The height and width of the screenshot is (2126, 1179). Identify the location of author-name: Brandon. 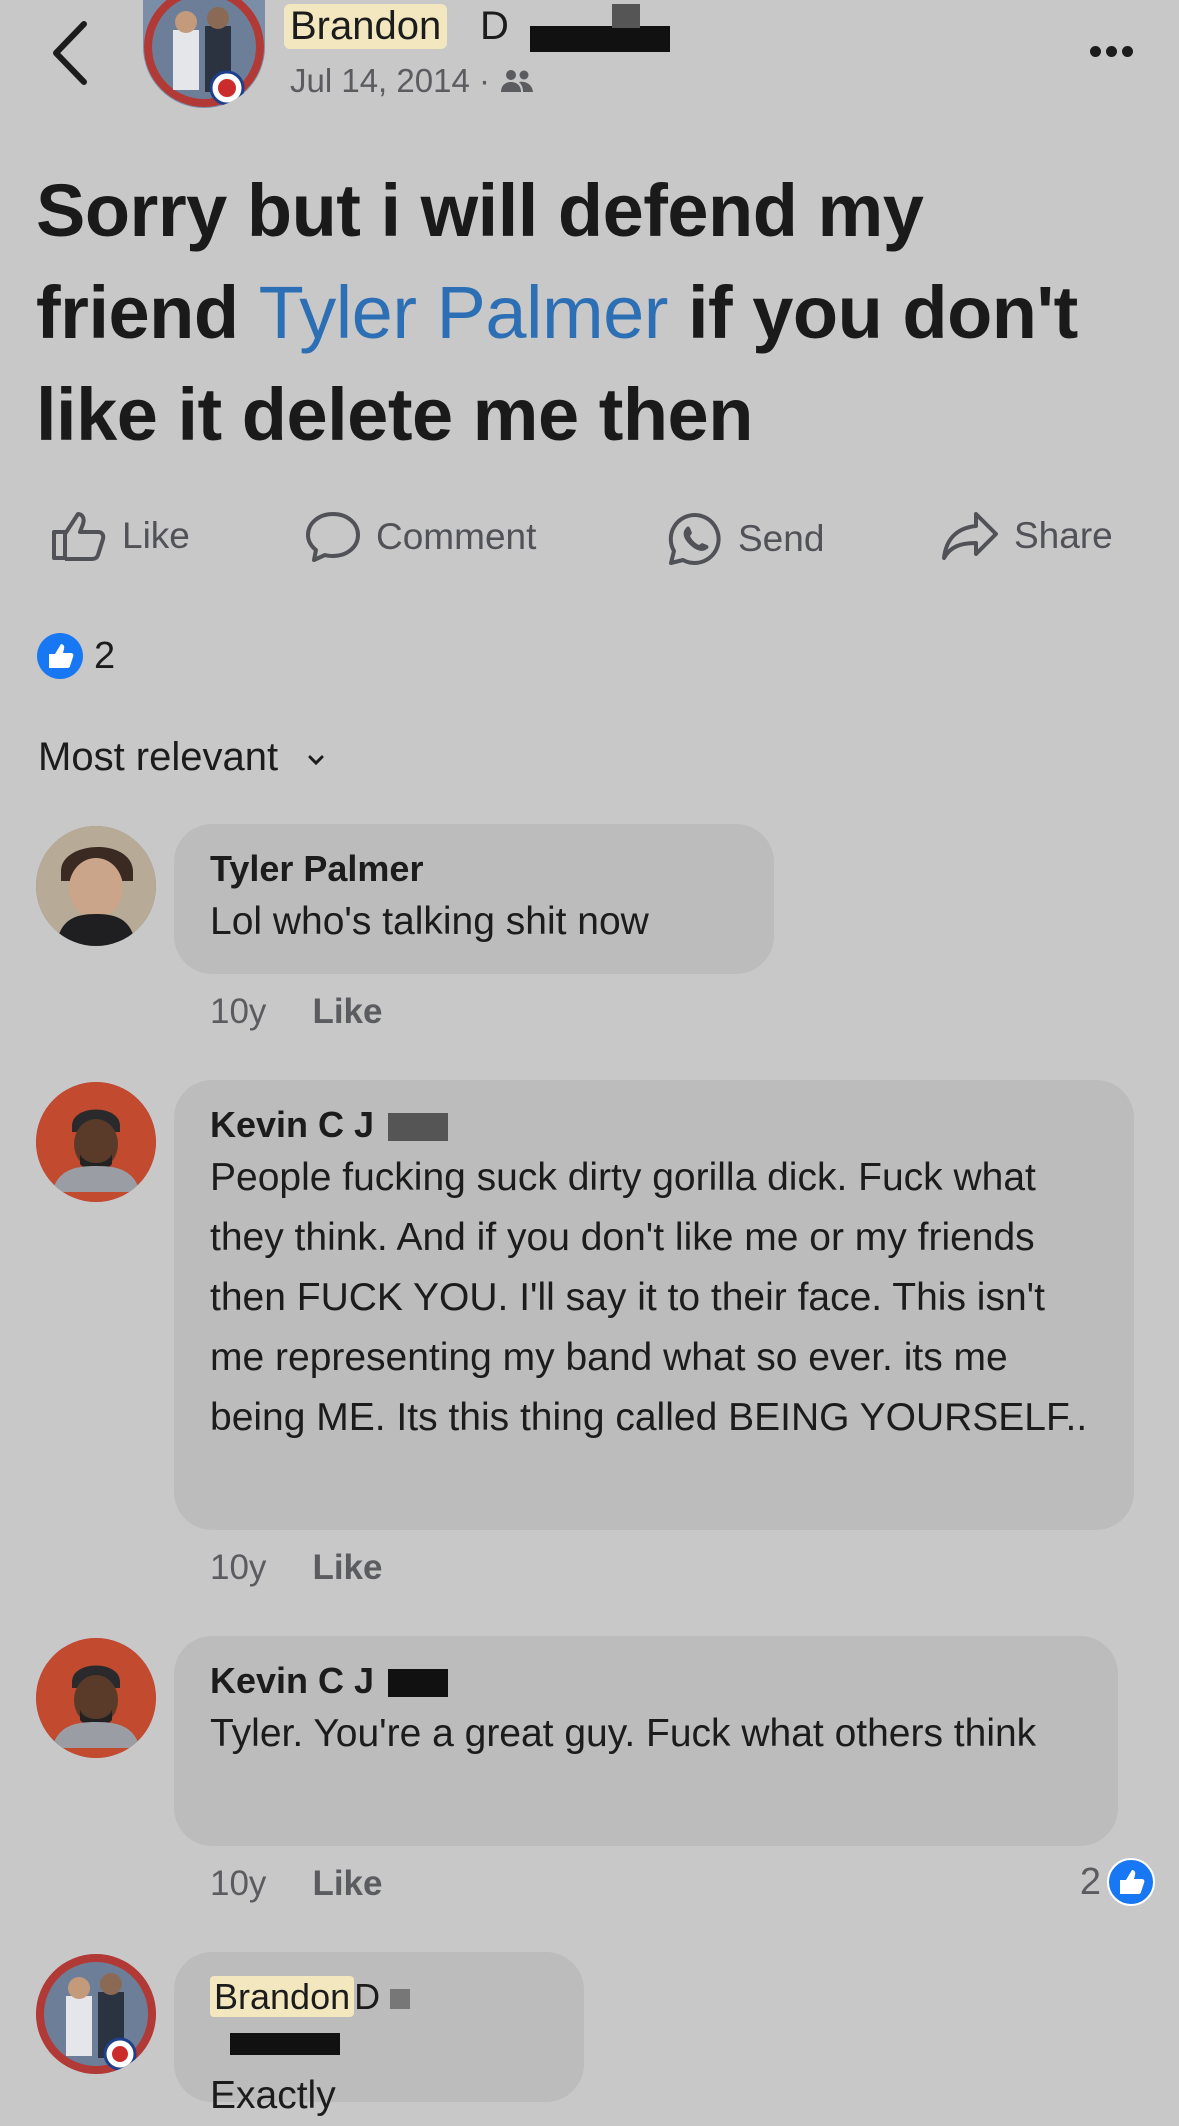
(366, 26).